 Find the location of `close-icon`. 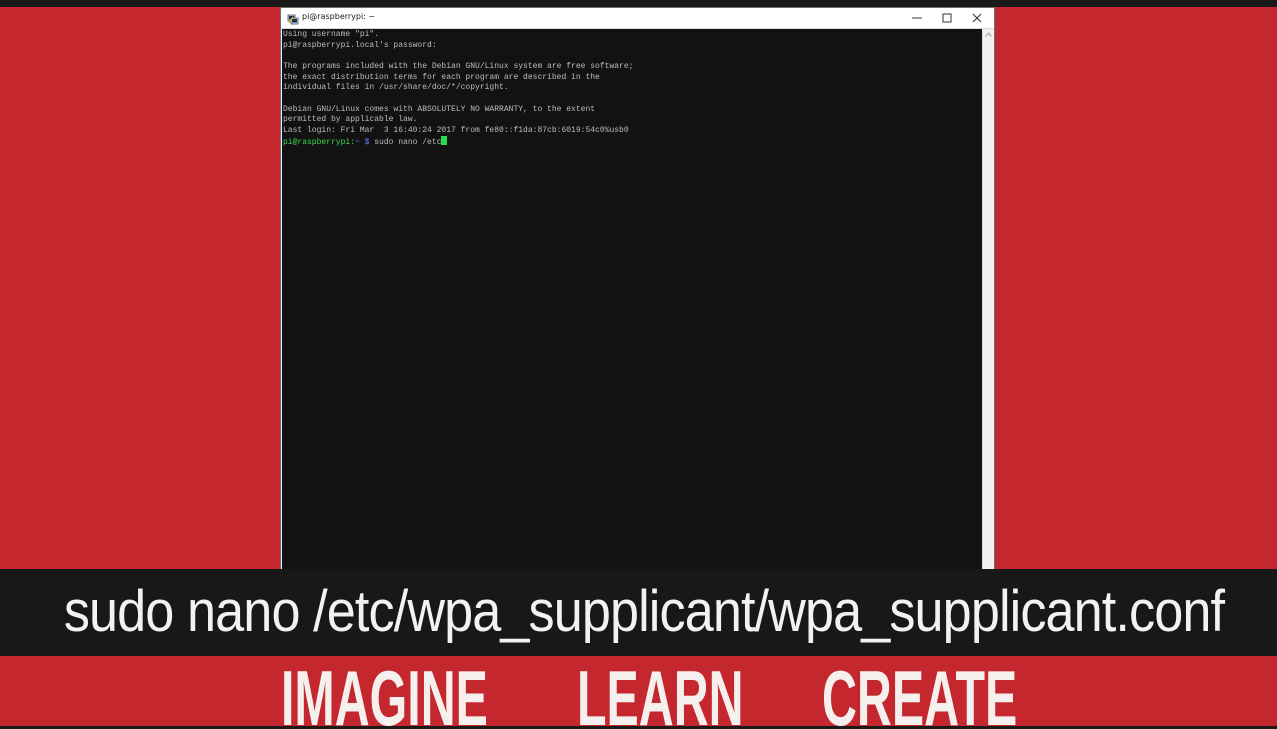

close-icon is located at coordinates (977, 18).